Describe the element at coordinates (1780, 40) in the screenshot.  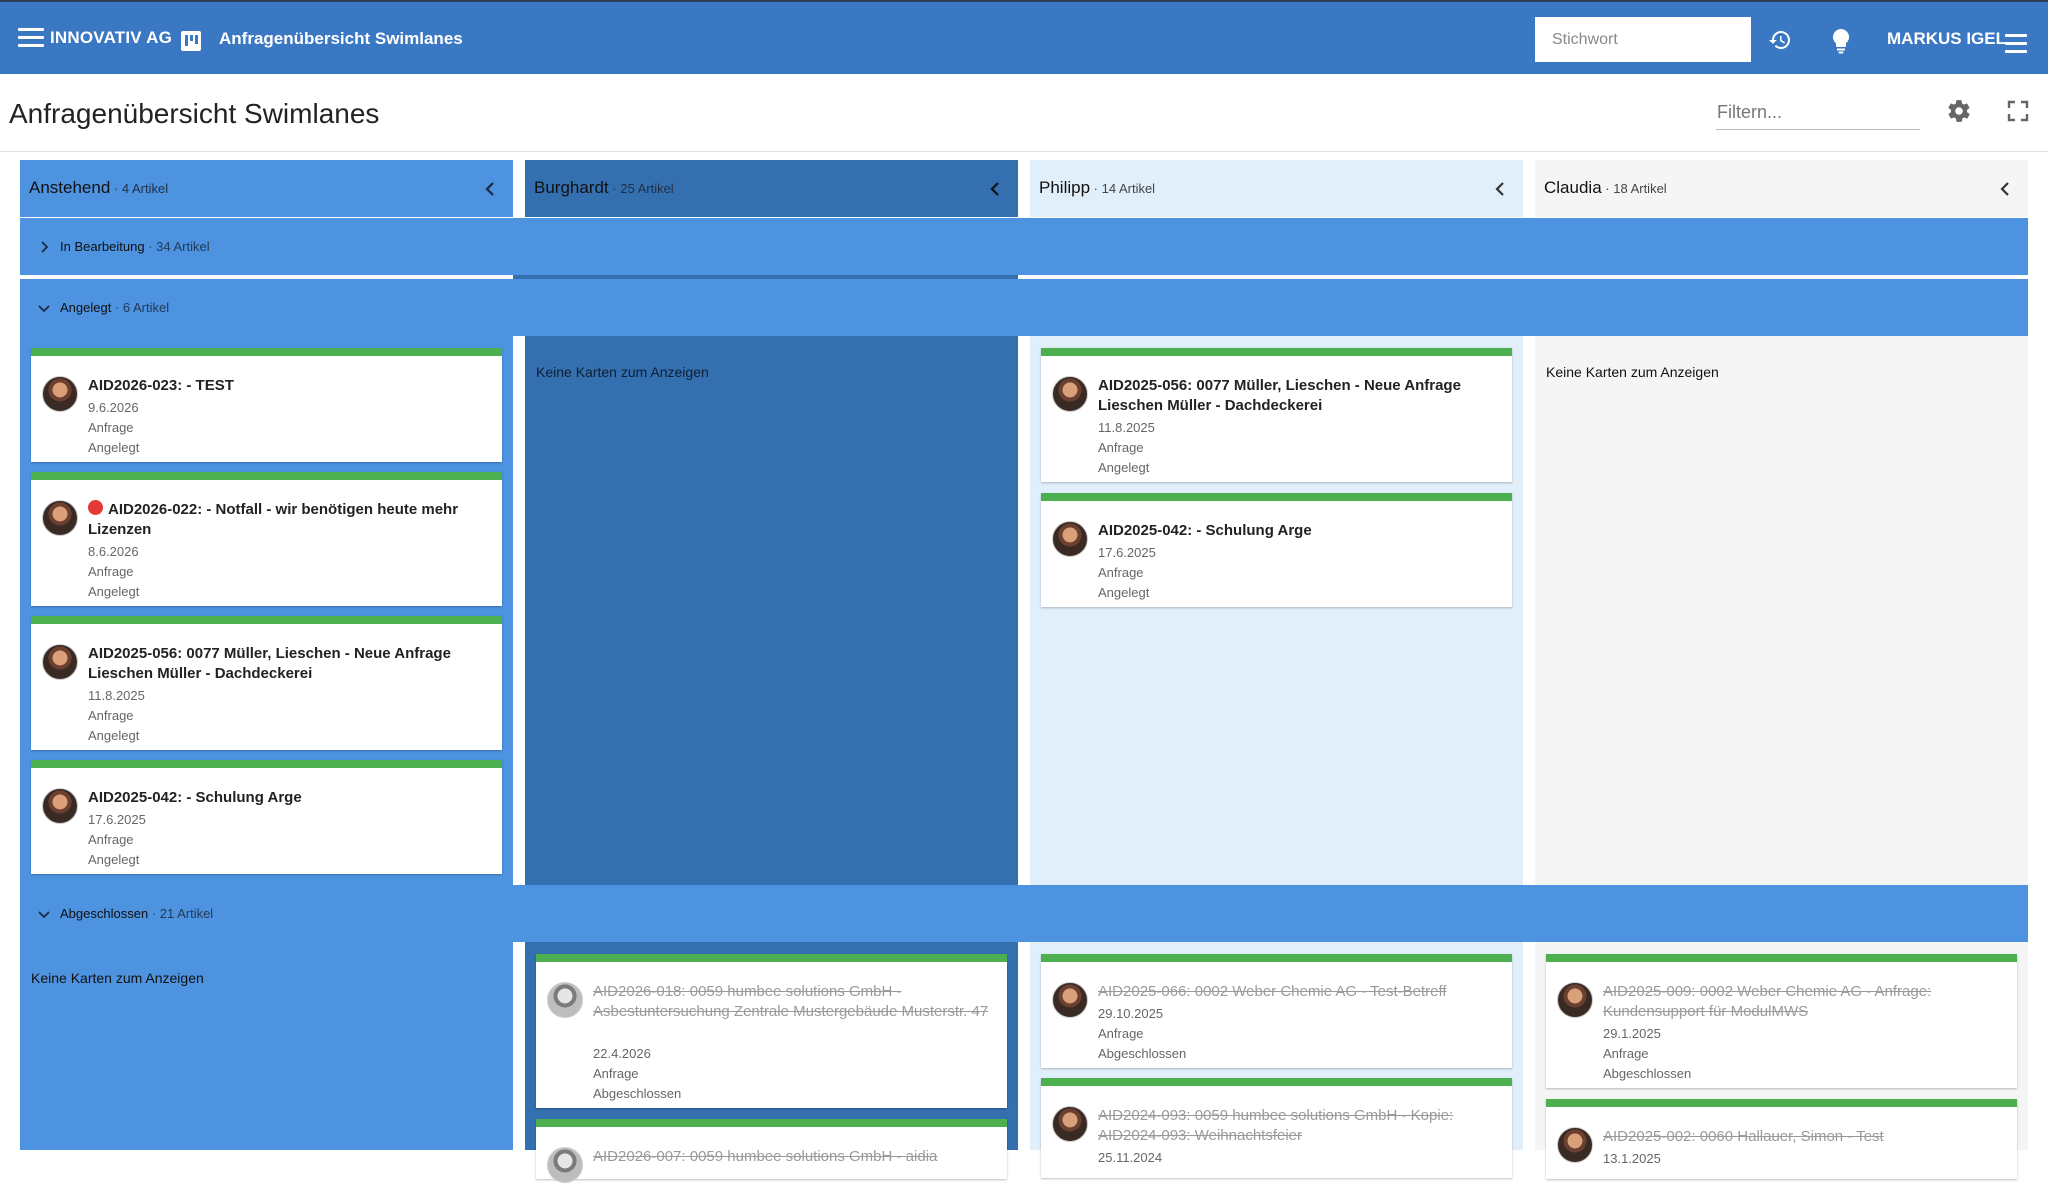
I see `history-icon` at that location.